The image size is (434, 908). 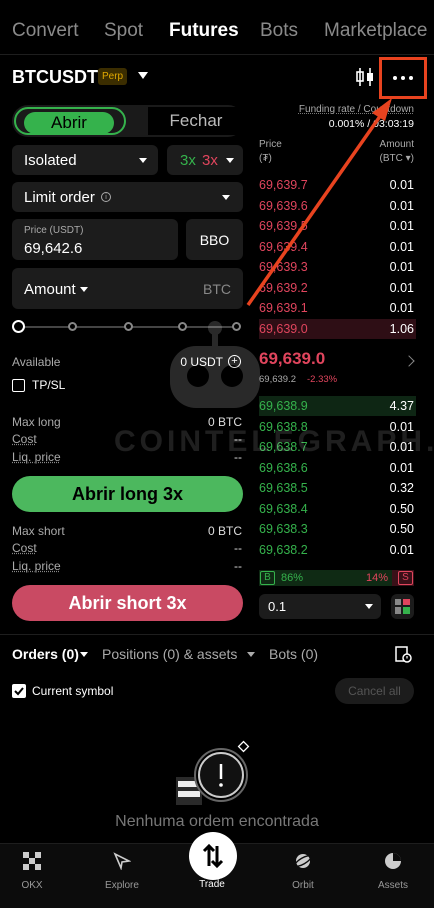 I want to click on bottom-navigation: OKX Explore Trade Orbit Assets, so click(x=217, y=870).